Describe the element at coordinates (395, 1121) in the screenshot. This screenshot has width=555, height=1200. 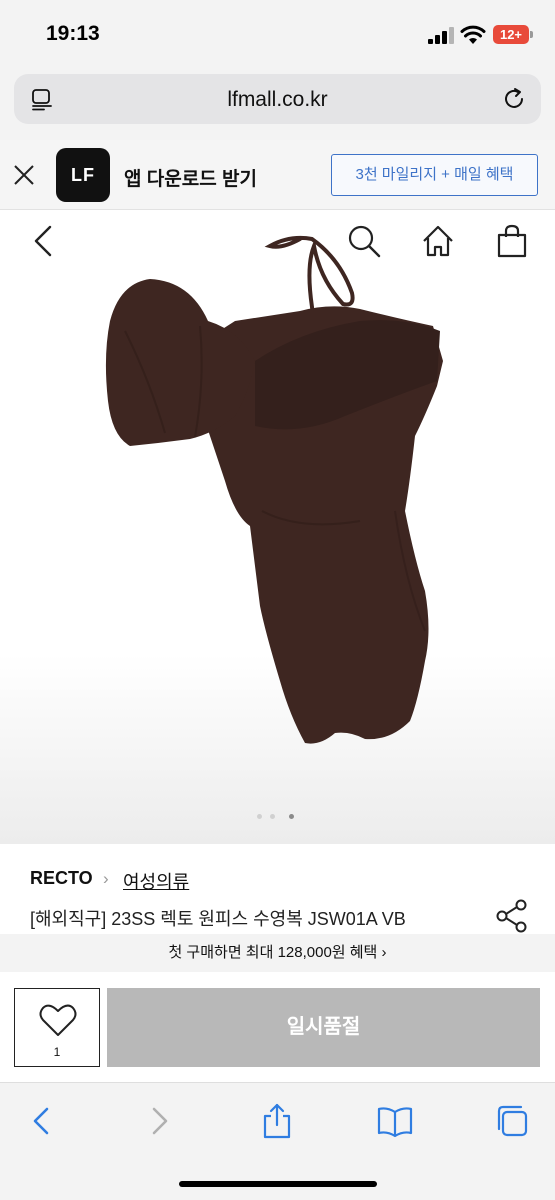
I see `bookmarks-icon` at that location.